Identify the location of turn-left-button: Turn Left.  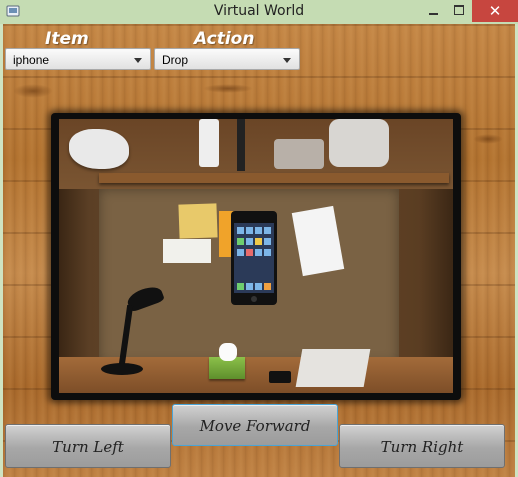
(88, 446).